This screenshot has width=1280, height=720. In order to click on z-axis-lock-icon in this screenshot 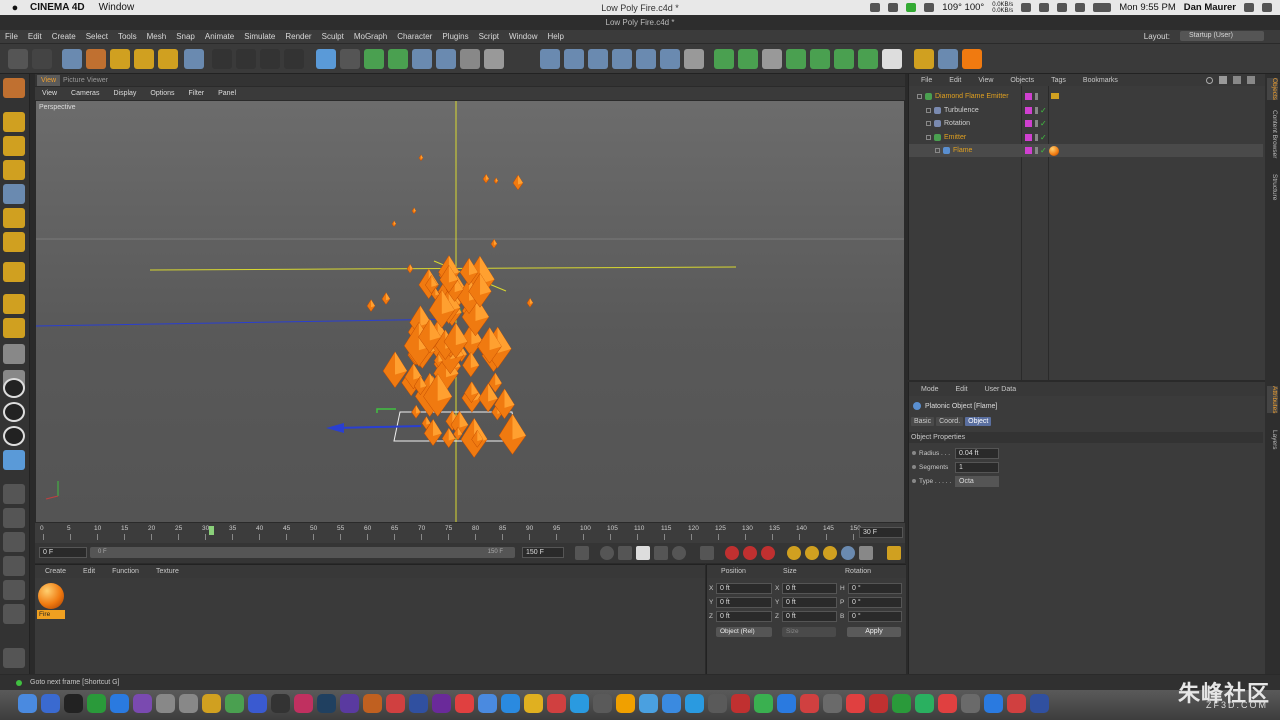, I will do `click(14, 436)`.